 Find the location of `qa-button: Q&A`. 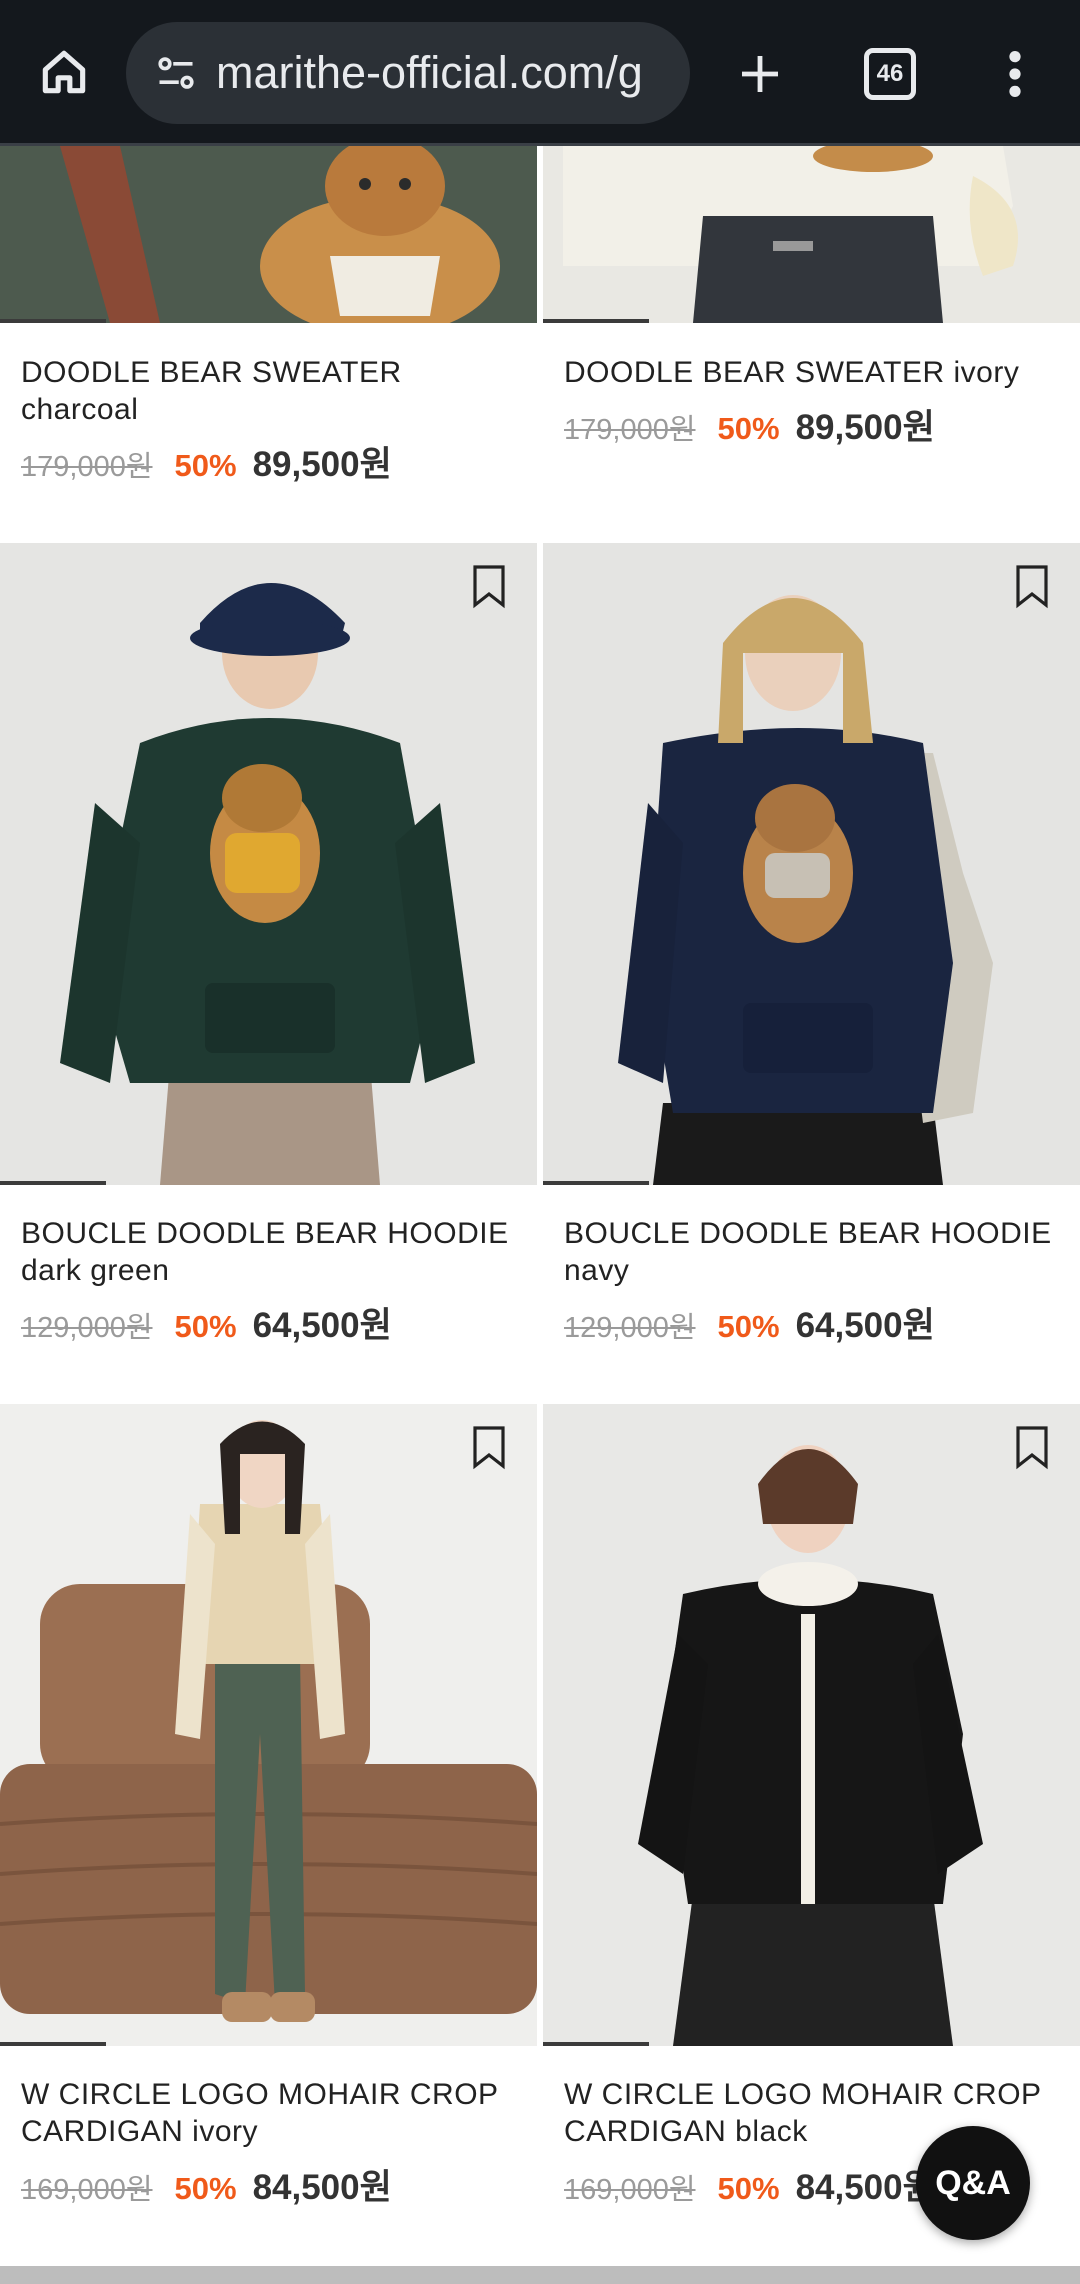

qa-button: Q&A is located at coordinates (973, 2183).